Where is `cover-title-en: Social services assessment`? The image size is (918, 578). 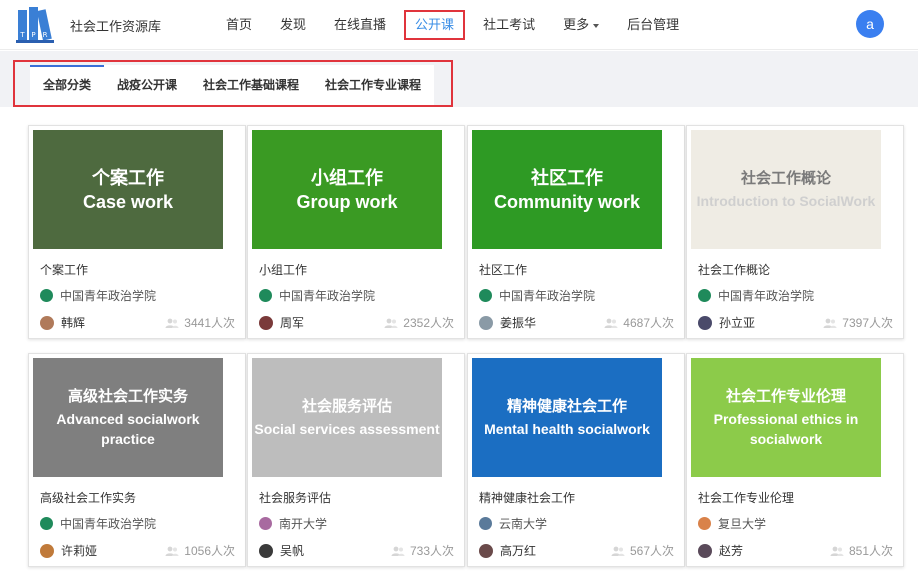
cover-title-en: Social services assessment is located at coordinates (347, 428).